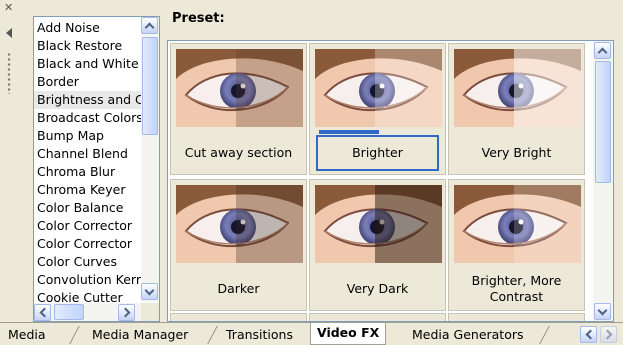 The height and width of the screenshot is (345, 623). Describe the element at coordinates (87, 208) in the screenshot. I see `list-item: Color Balance` at that location.